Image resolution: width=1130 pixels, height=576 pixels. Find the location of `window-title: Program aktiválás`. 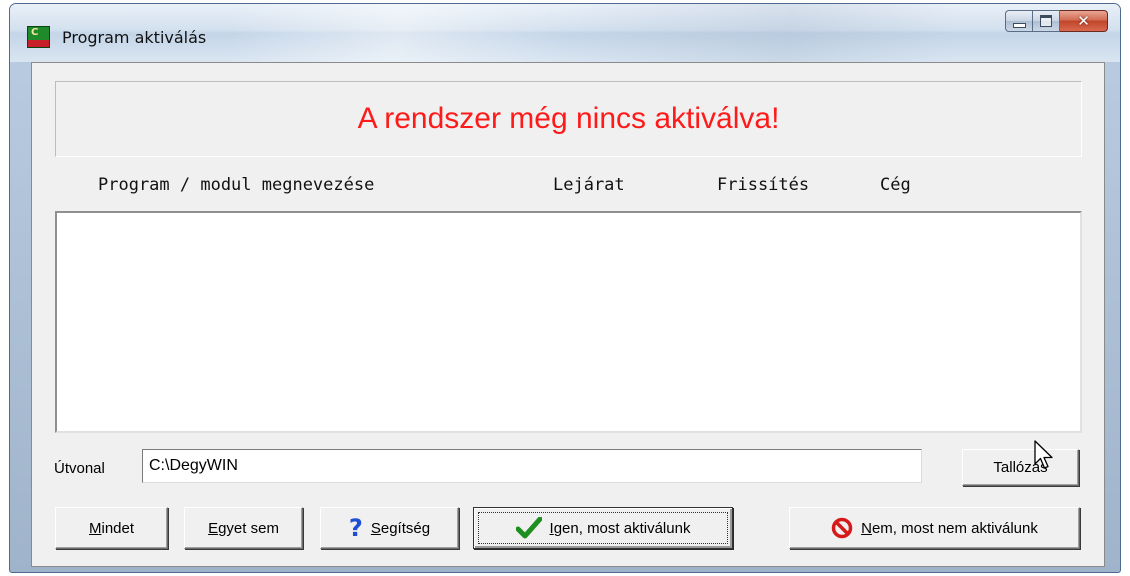

window-title: Program aktiválás is located at coordinates (134, 37).